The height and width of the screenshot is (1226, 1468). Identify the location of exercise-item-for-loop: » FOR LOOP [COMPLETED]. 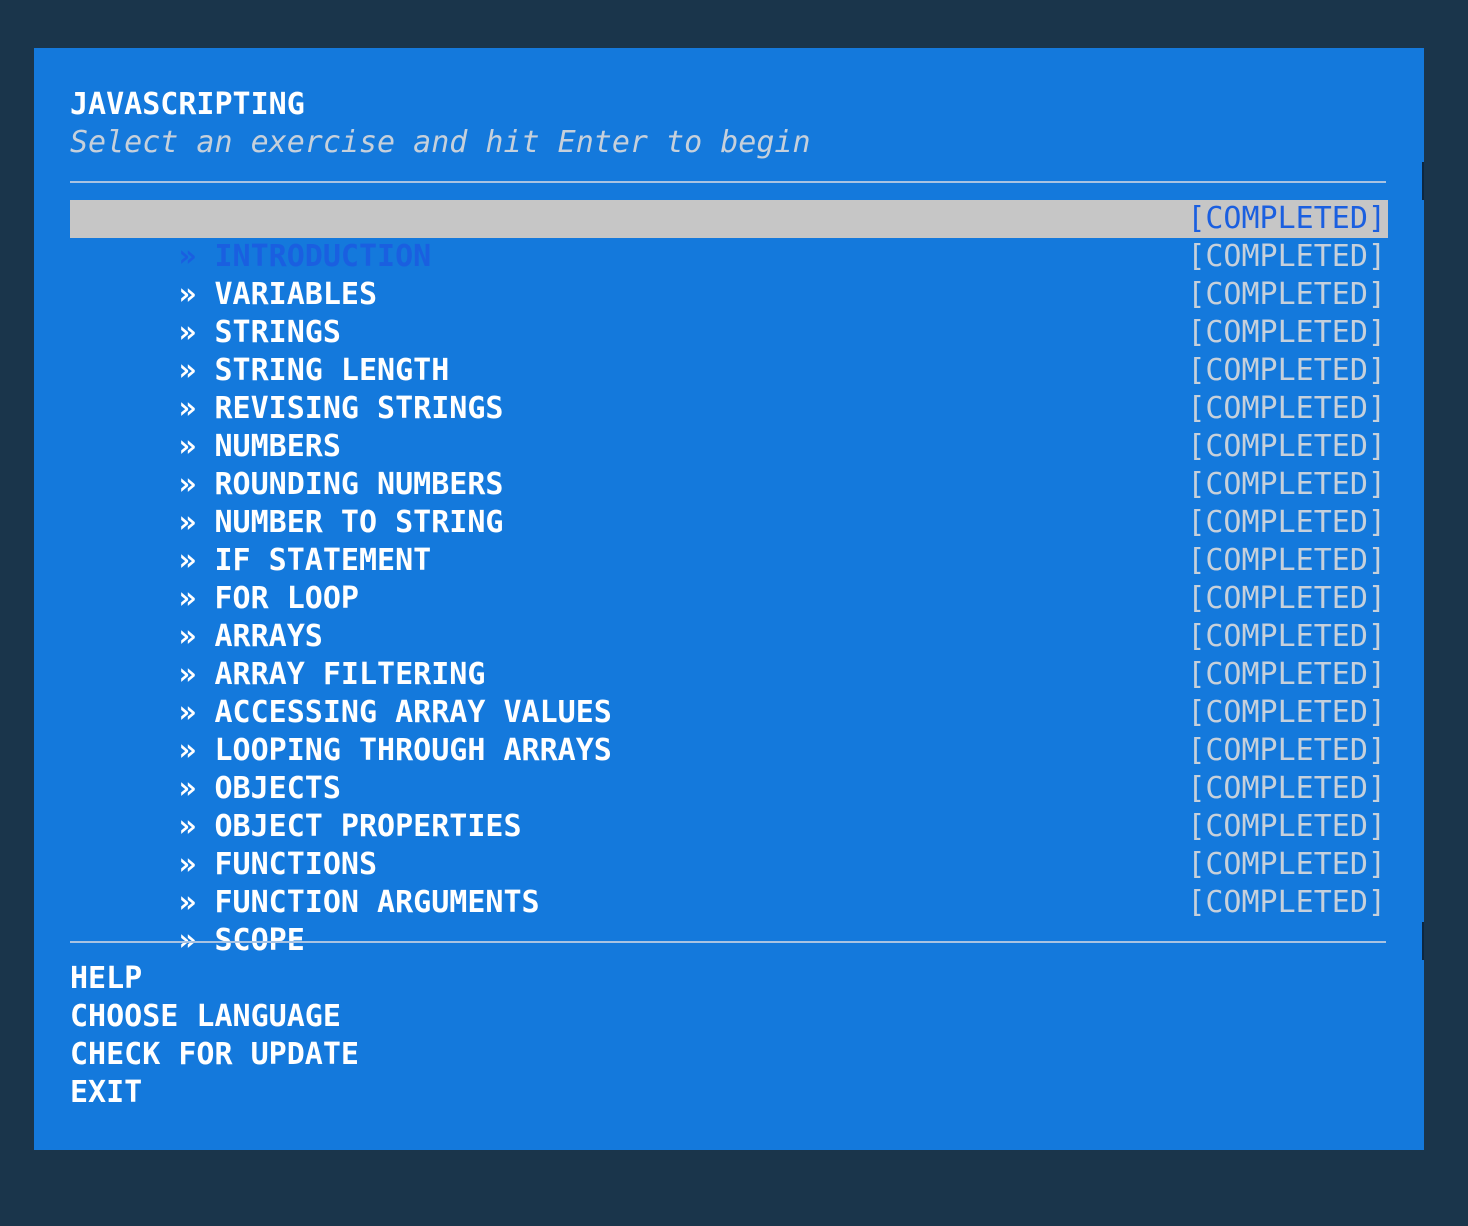
(729, 579).